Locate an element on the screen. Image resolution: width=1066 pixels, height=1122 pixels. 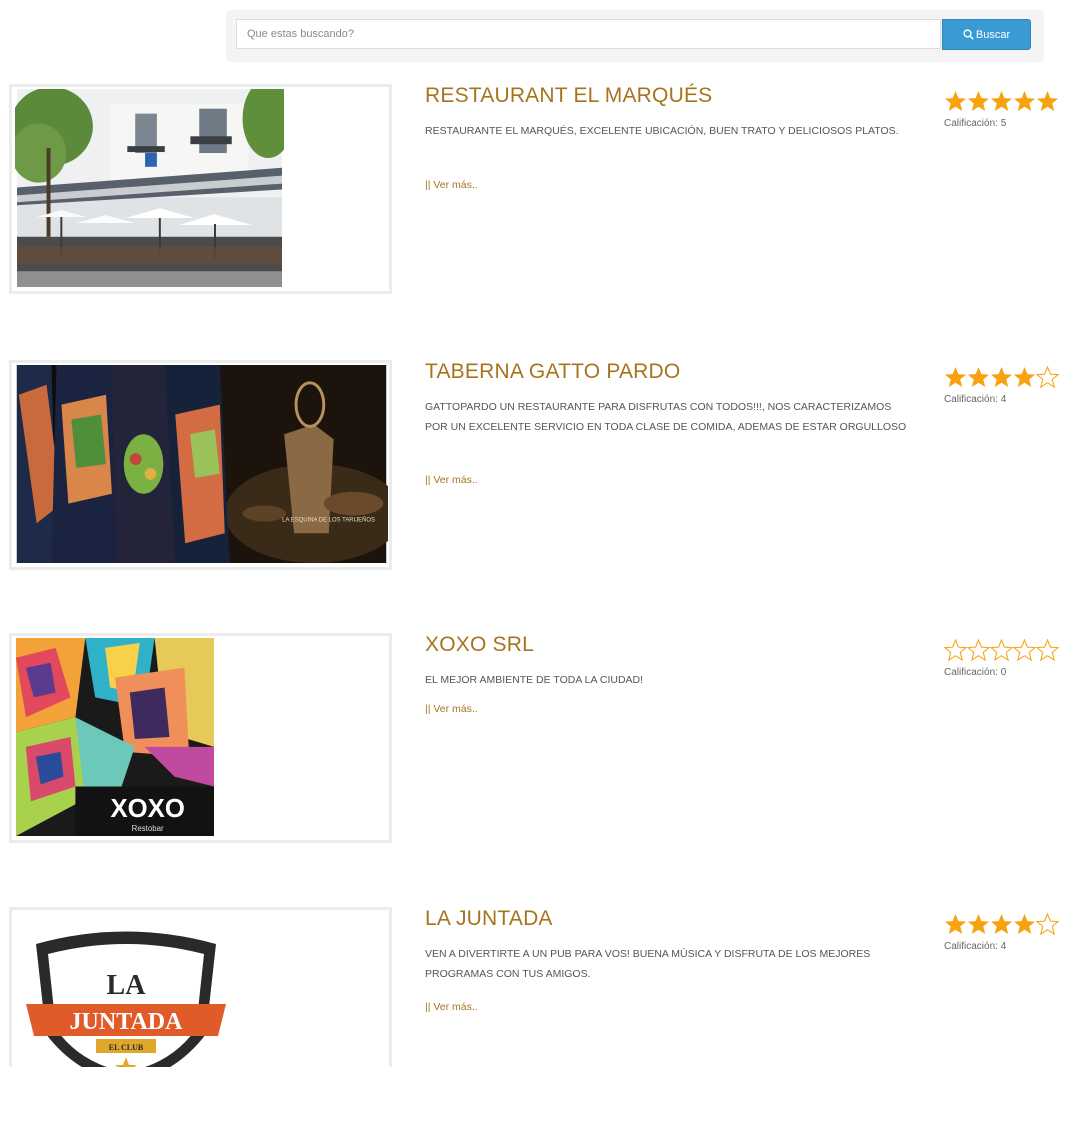
photo-caption: LA ESQUINA DE LOS TARIJEÑOS is located at coordinates (328, 519).